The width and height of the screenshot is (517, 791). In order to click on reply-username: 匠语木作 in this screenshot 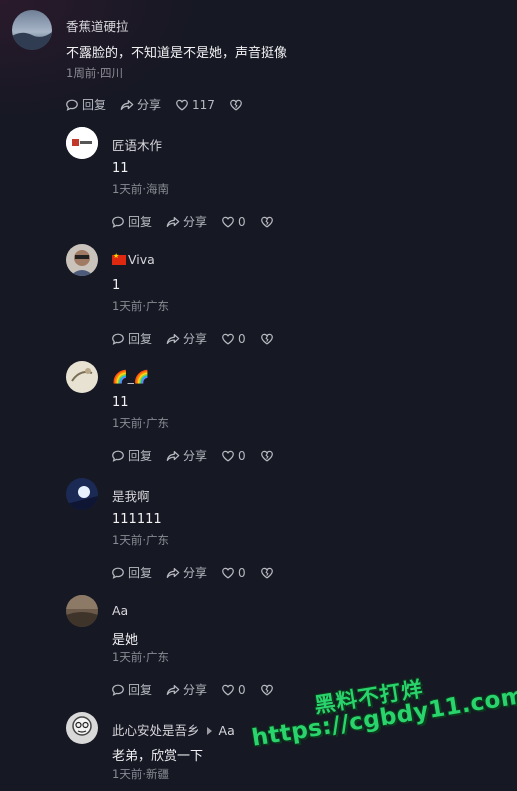, I will do `click(137, 144)`.